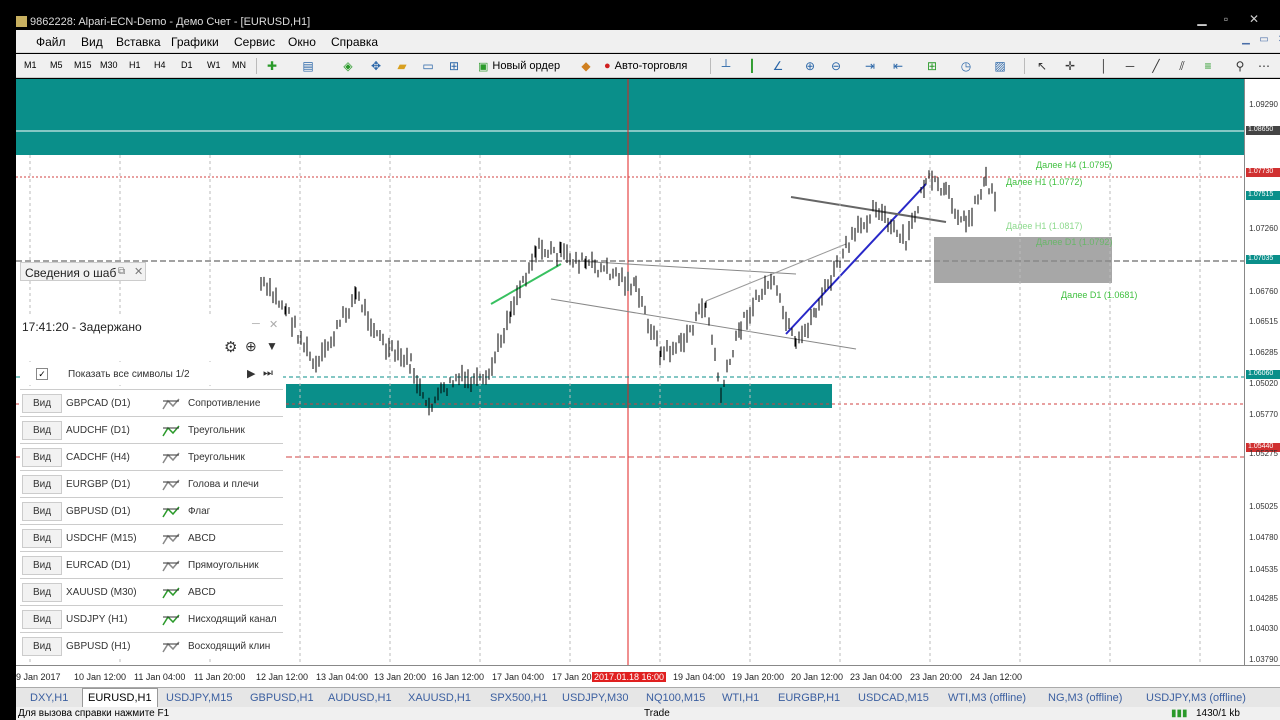 This screenshot has width=1280, height=720. What do you see at coordinates (1085, 699) in the screenshot?
I see `chart-tab: NG,M3 (offline)` at bounding box center [1085, 699].